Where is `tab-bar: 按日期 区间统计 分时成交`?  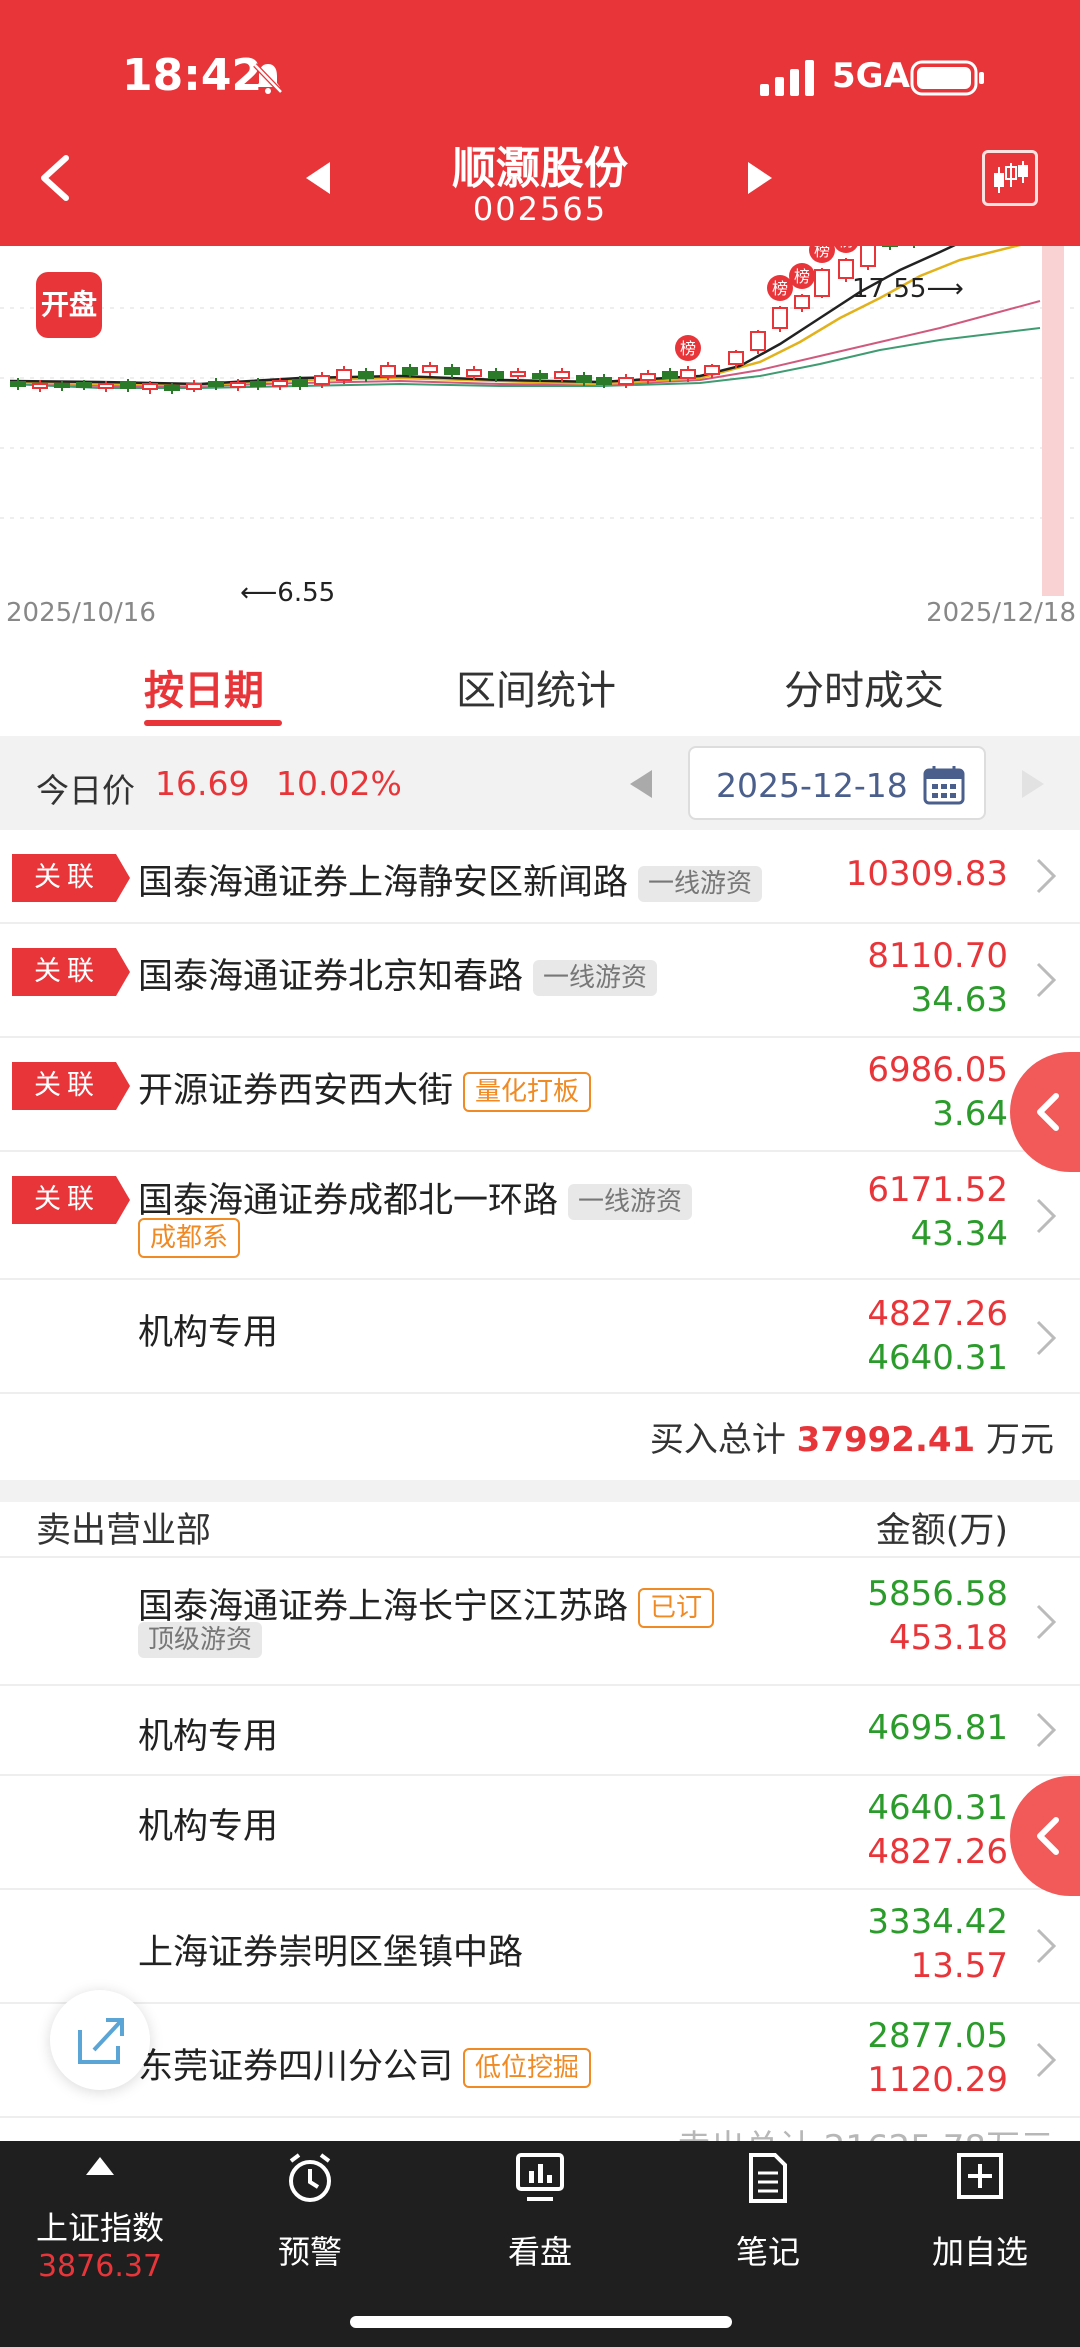 tab-bar: 按日期 区间统计 分时成交 is located at coordinates (540, 686).